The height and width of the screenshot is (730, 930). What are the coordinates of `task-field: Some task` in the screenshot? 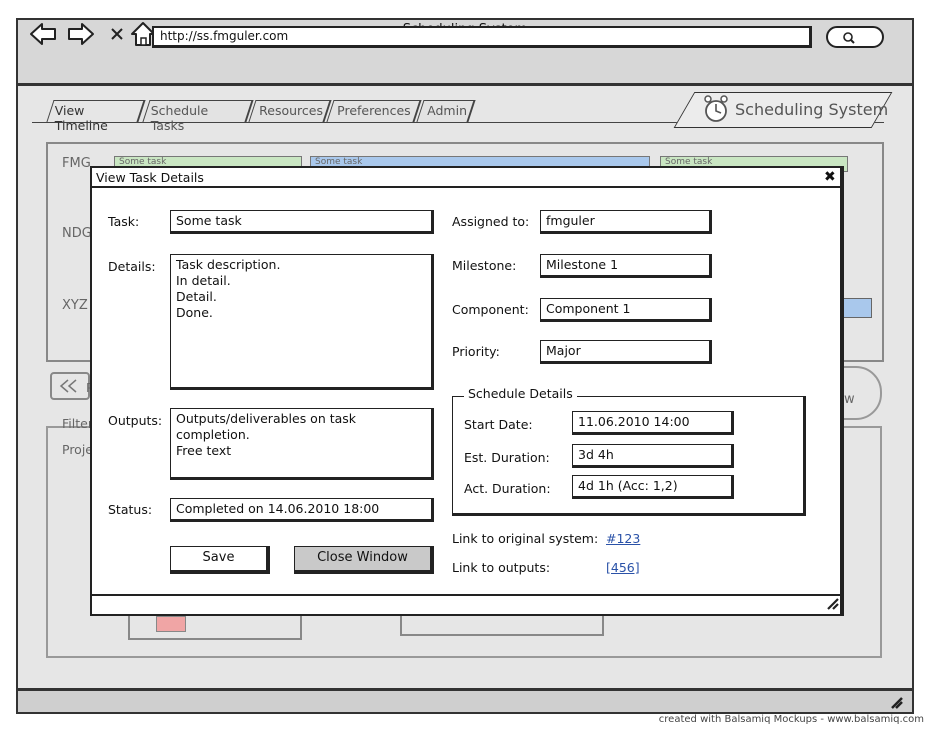 It's located at (302, 222).